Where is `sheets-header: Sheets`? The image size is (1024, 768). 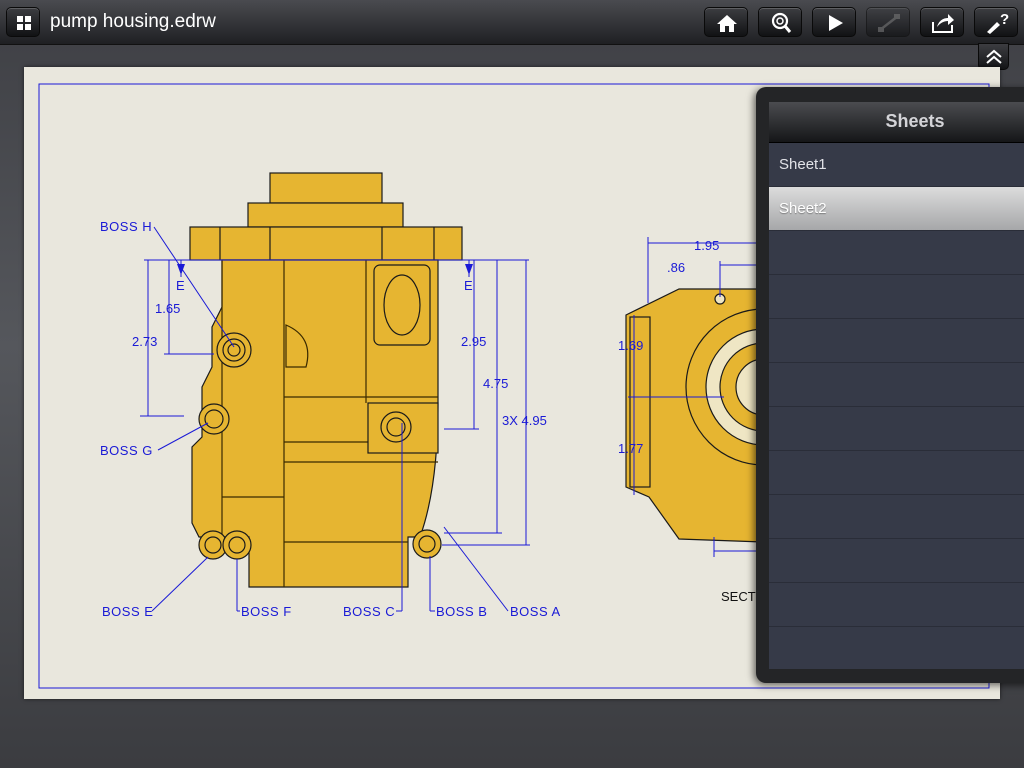
sheets-header: Sheets is located at coordinates (896, 122).